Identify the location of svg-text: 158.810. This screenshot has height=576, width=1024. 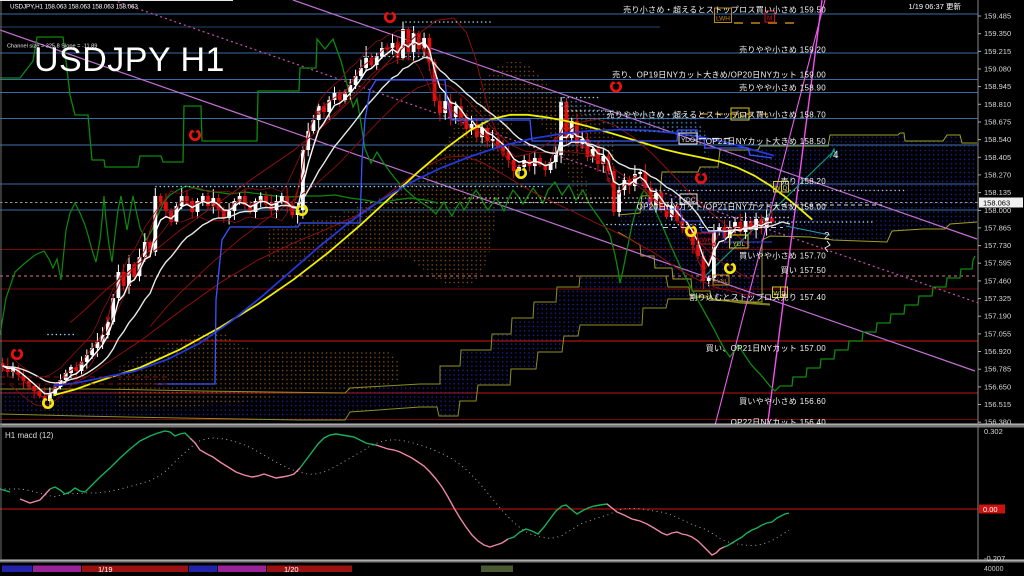
(997, 104).